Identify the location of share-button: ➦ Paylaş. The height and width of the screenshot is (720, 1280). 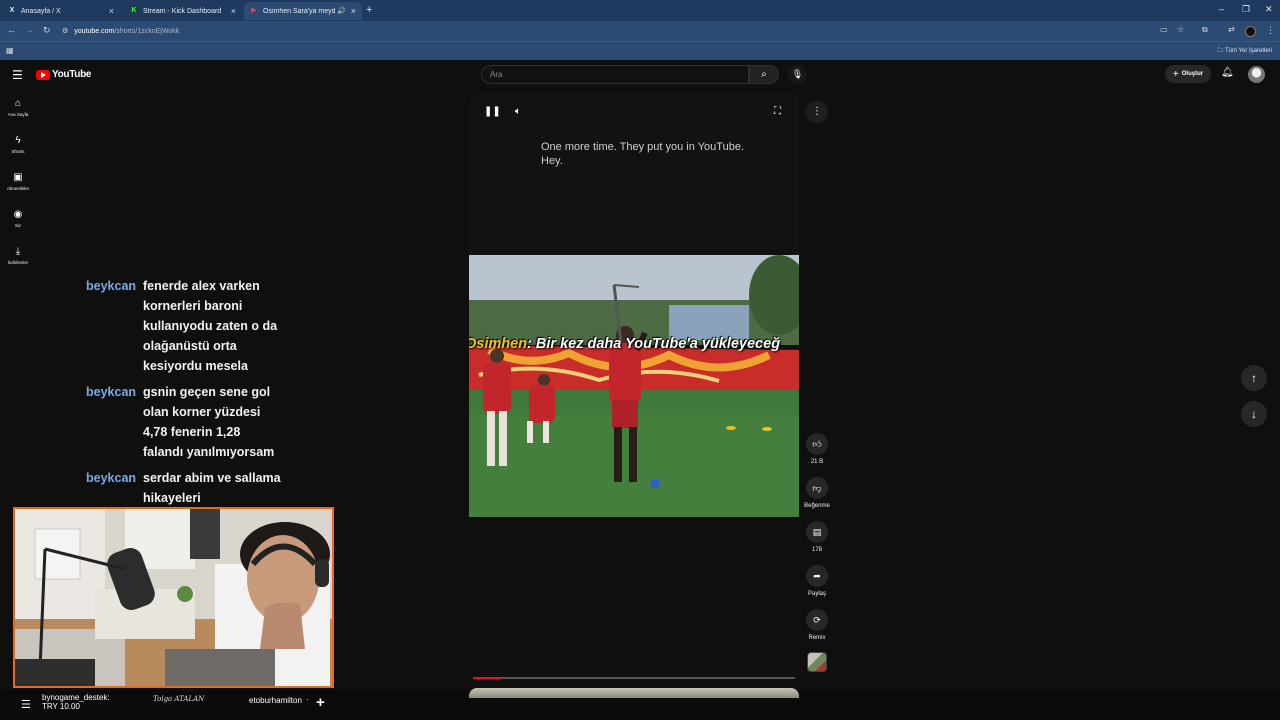
(817, 581).